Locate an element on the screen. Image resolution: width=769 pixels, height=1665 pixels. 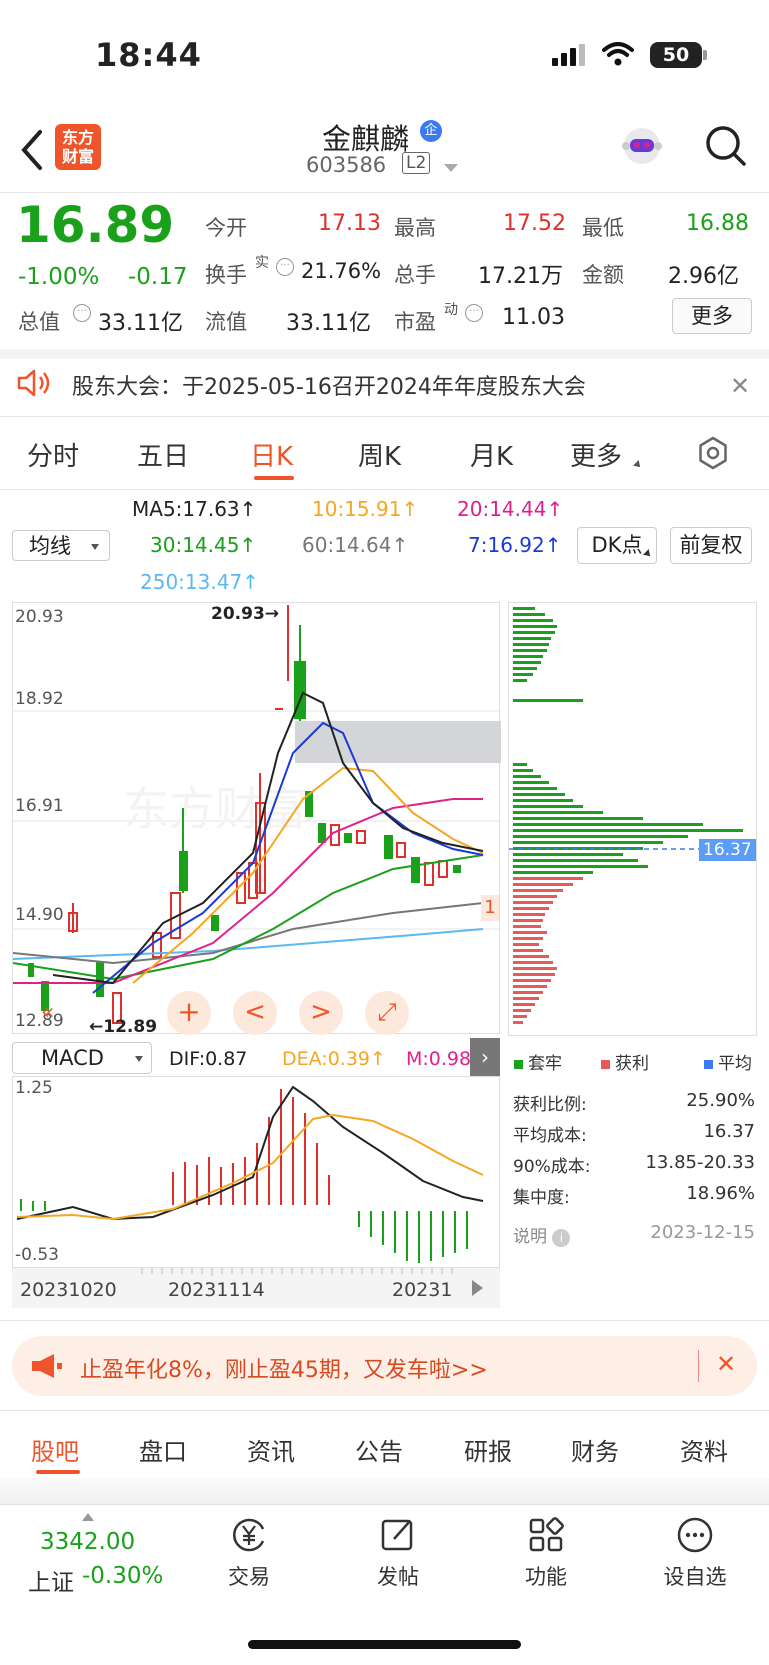
index-name: 上证 is located at coordinates (51, 1580).